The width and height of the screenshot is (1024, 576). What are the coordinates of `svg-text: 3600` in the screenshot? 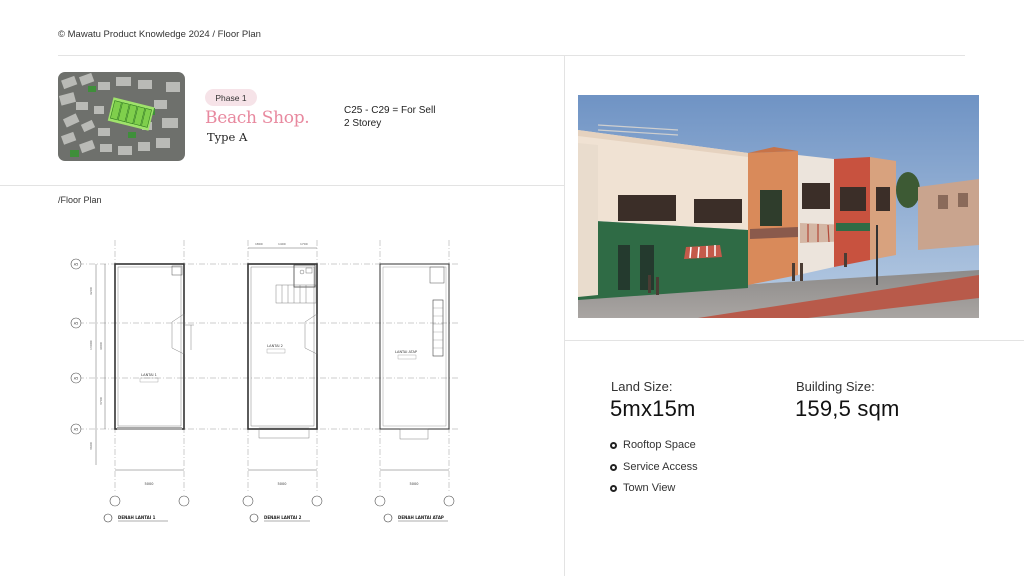 It's located at (91, 446).